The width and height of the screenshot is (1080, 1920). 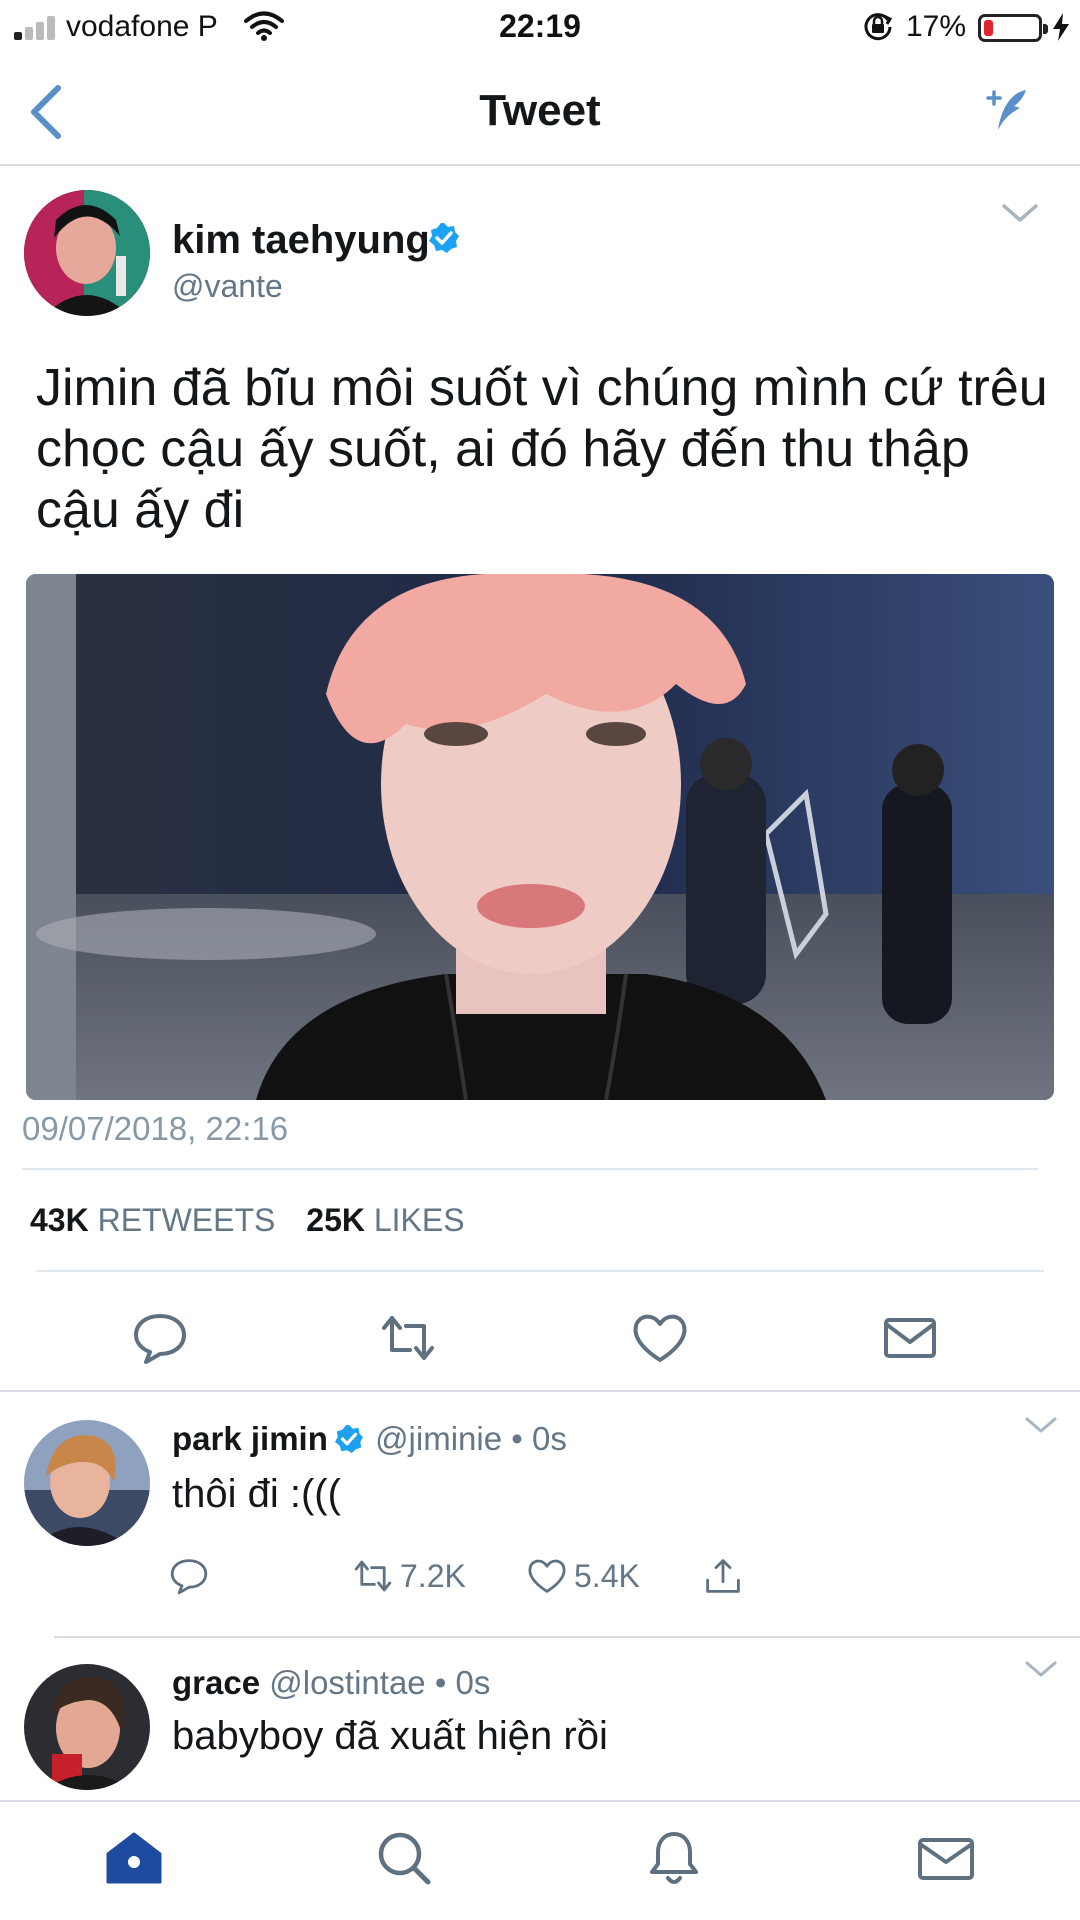 I want to click on rotation-lock-icon, so click(x=878, y=27).